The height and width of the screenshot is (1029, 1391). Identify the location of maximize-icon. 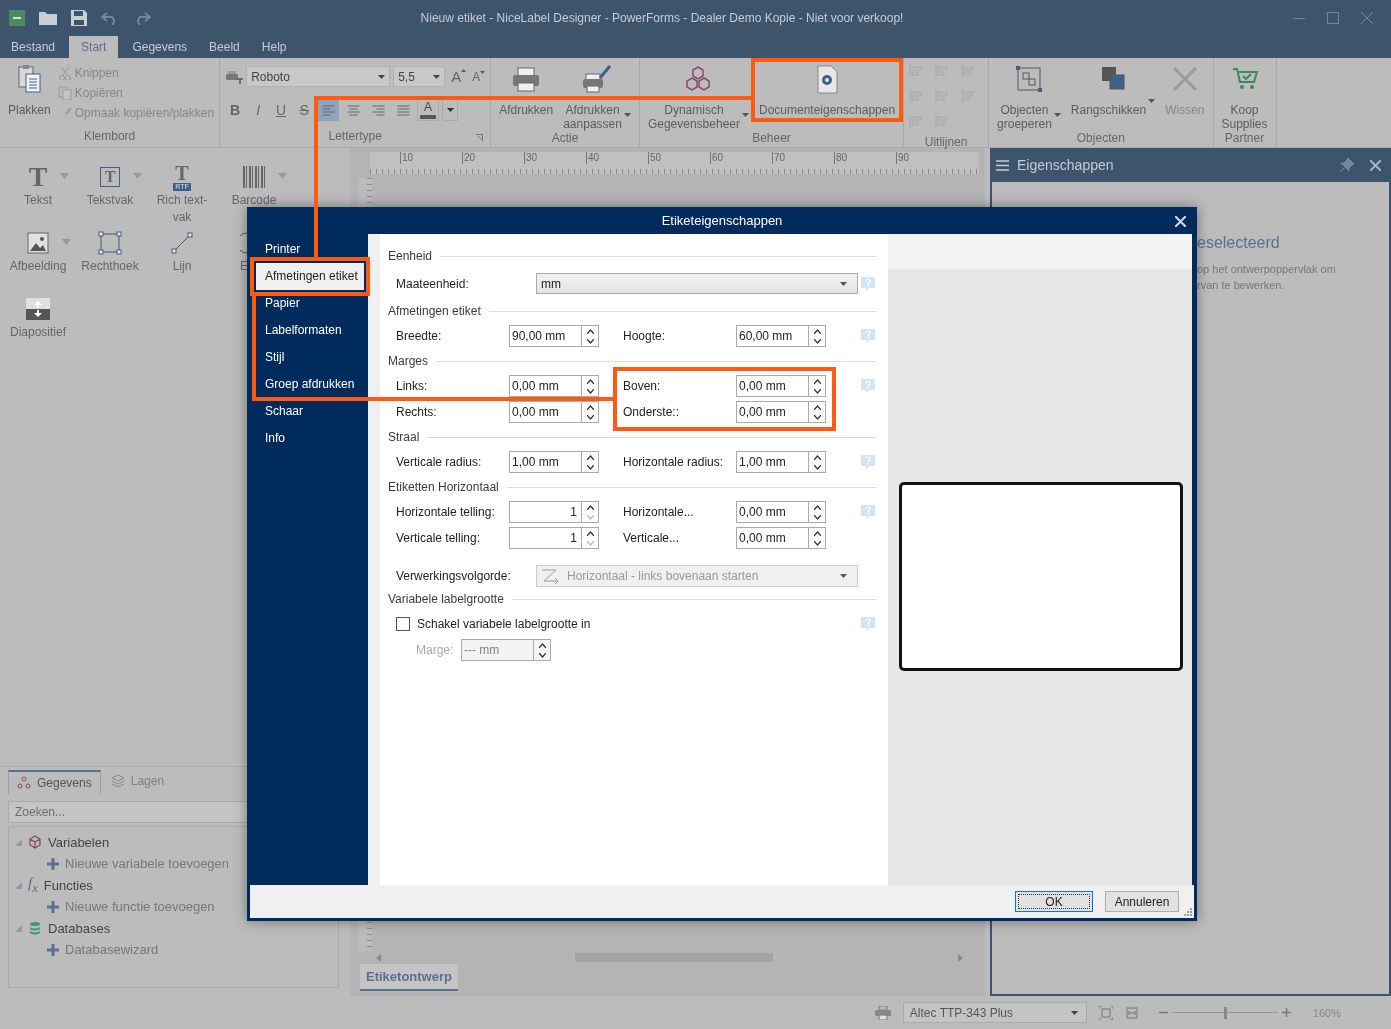
(1333, 18).